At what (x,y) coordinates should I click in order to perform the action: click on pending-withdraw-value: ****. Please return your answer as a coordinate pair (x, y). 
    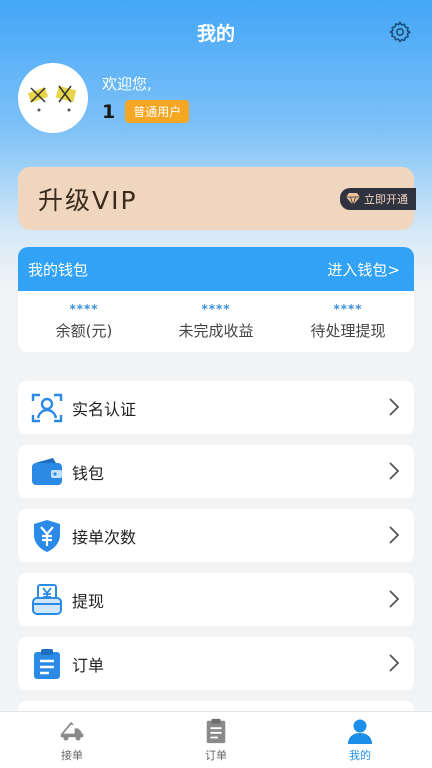
    Looking at the image, I should click on (348, 309).